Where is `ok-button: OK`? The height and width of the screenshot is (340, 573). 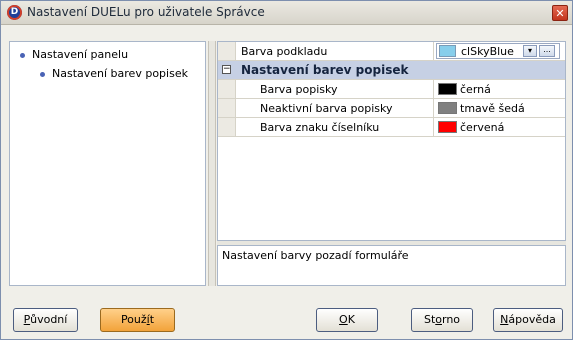
ok-button: OK is located at coordinates (347, 320).